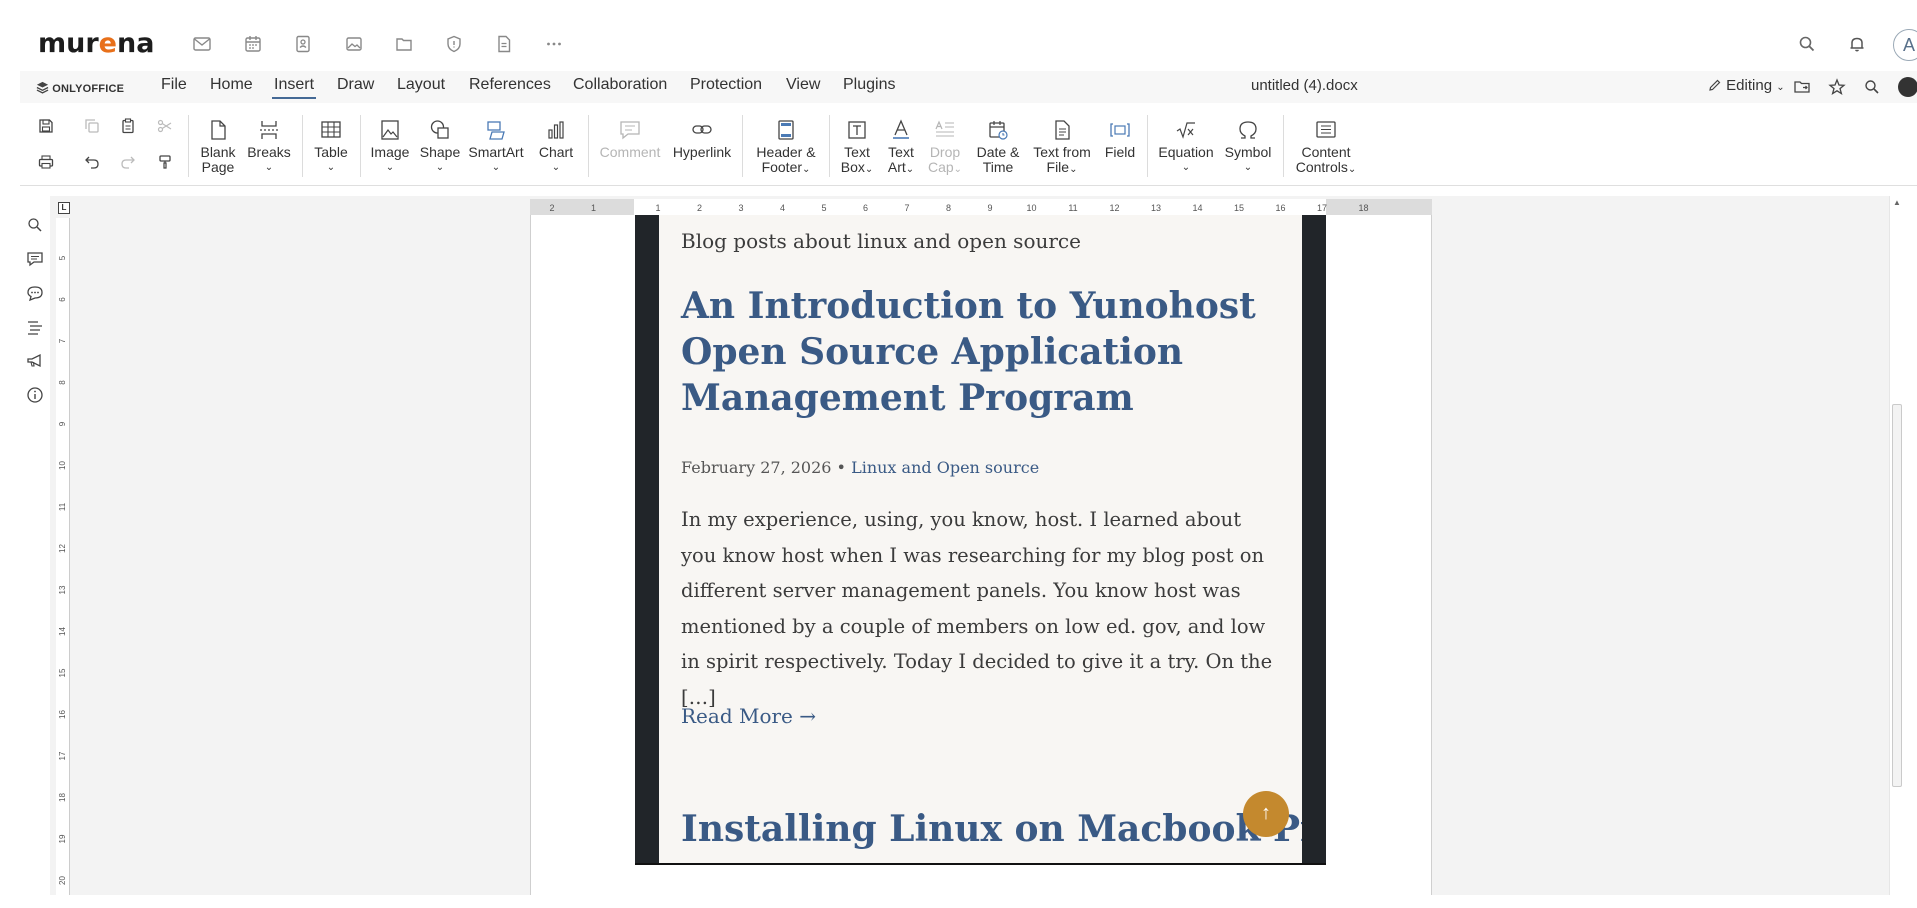  Describe the element at coordinates (35, 225) in the screenshot. I see `find-icon` at that location.